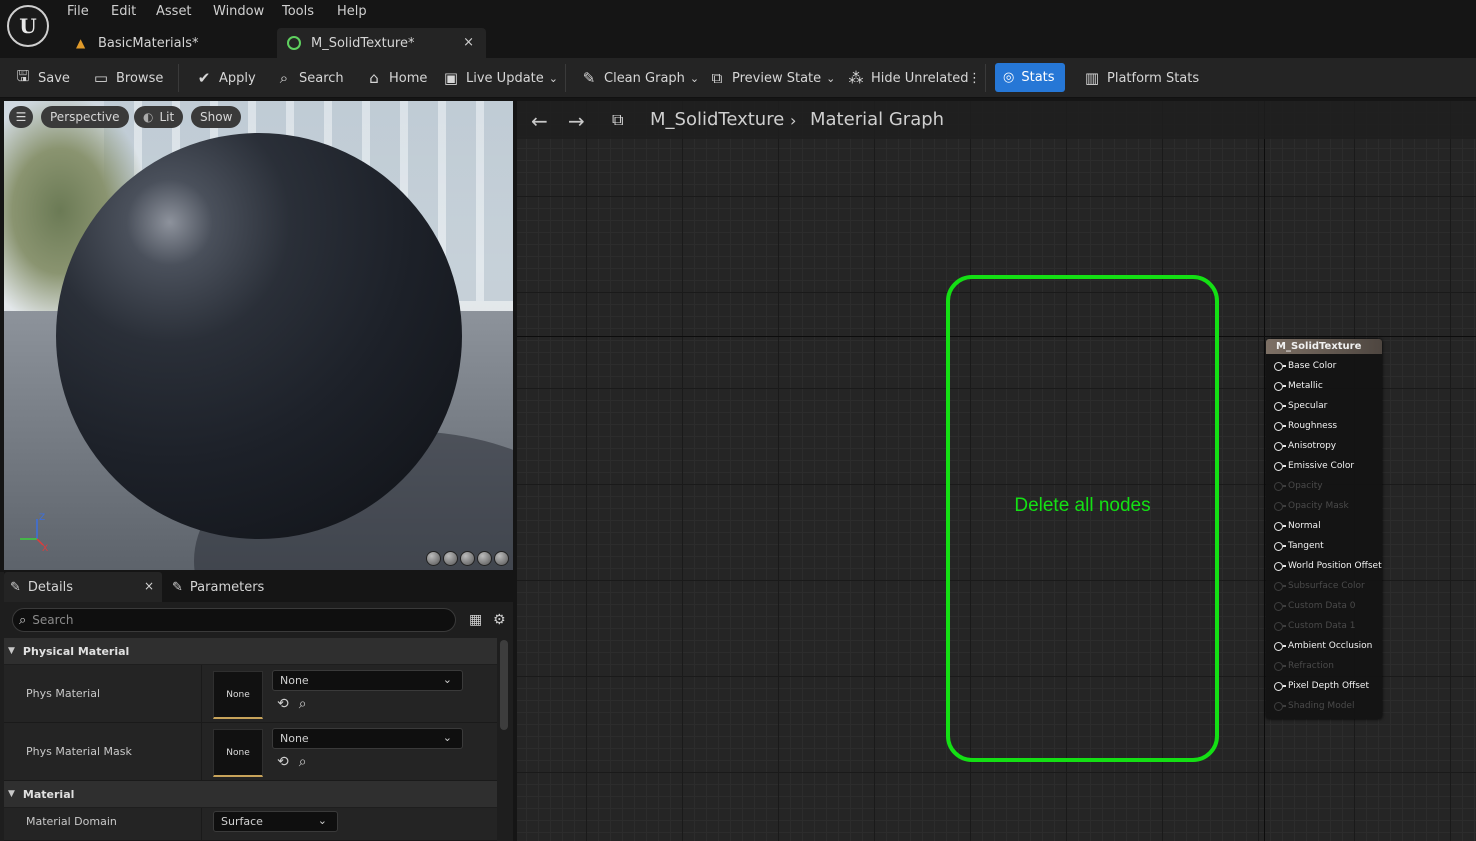 Image resolution: width=1476 pixels, height=841 pixels. Describe the element at coordinates (234, 620) in the screenshot. I see `details-search-input: ⌕ Search` at that location.